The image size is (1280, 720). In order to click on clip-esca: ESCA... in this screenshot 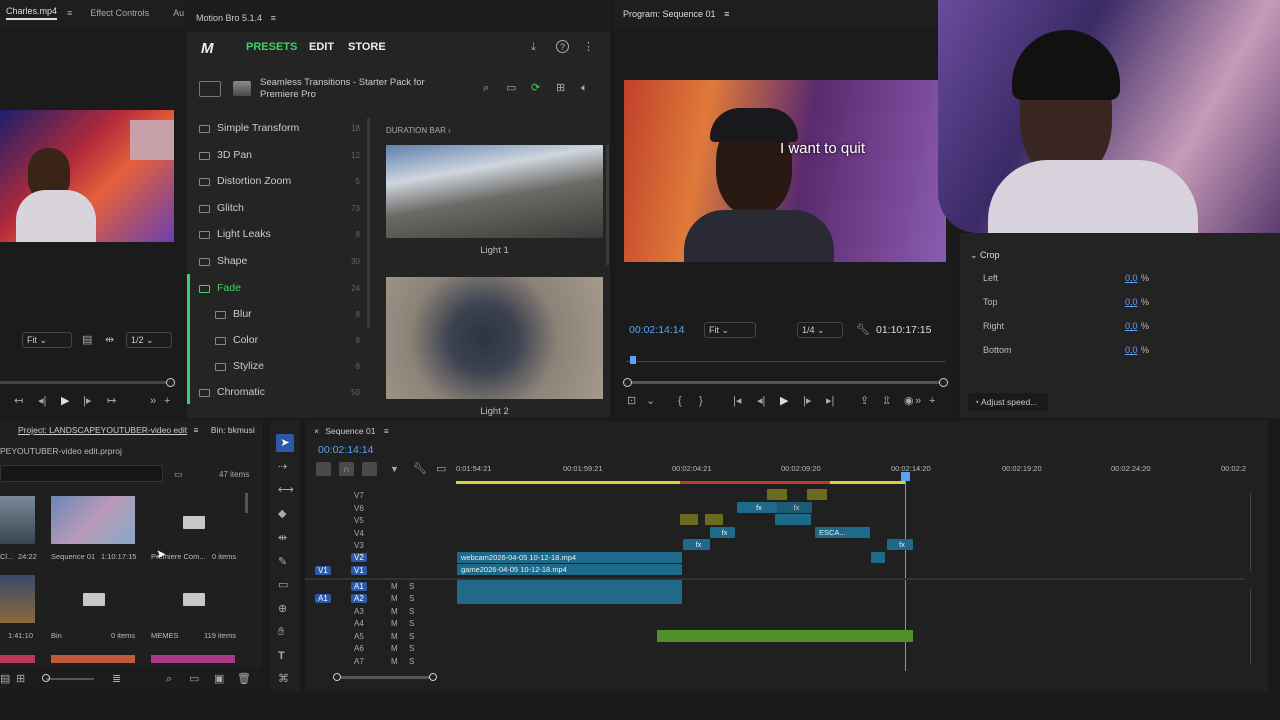, I will do `click(842, 532)`.